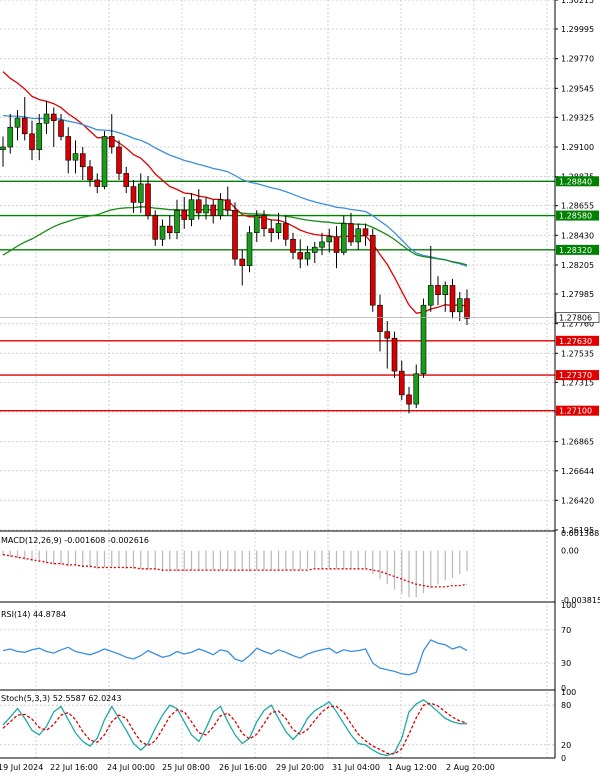  I want to click on price-tick-label: 1.29100, so click(577, 147).